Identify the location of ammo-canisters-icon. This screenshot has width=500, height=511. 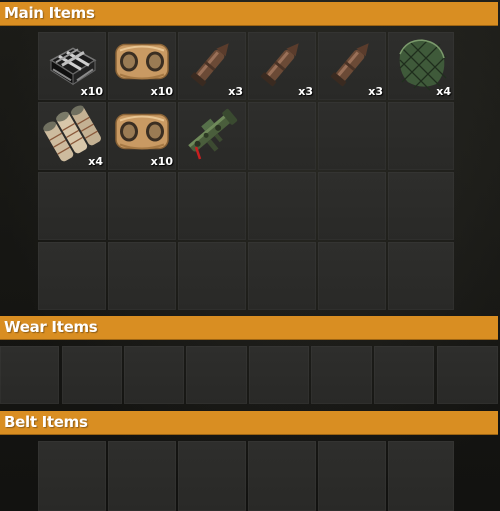
(72, 133).